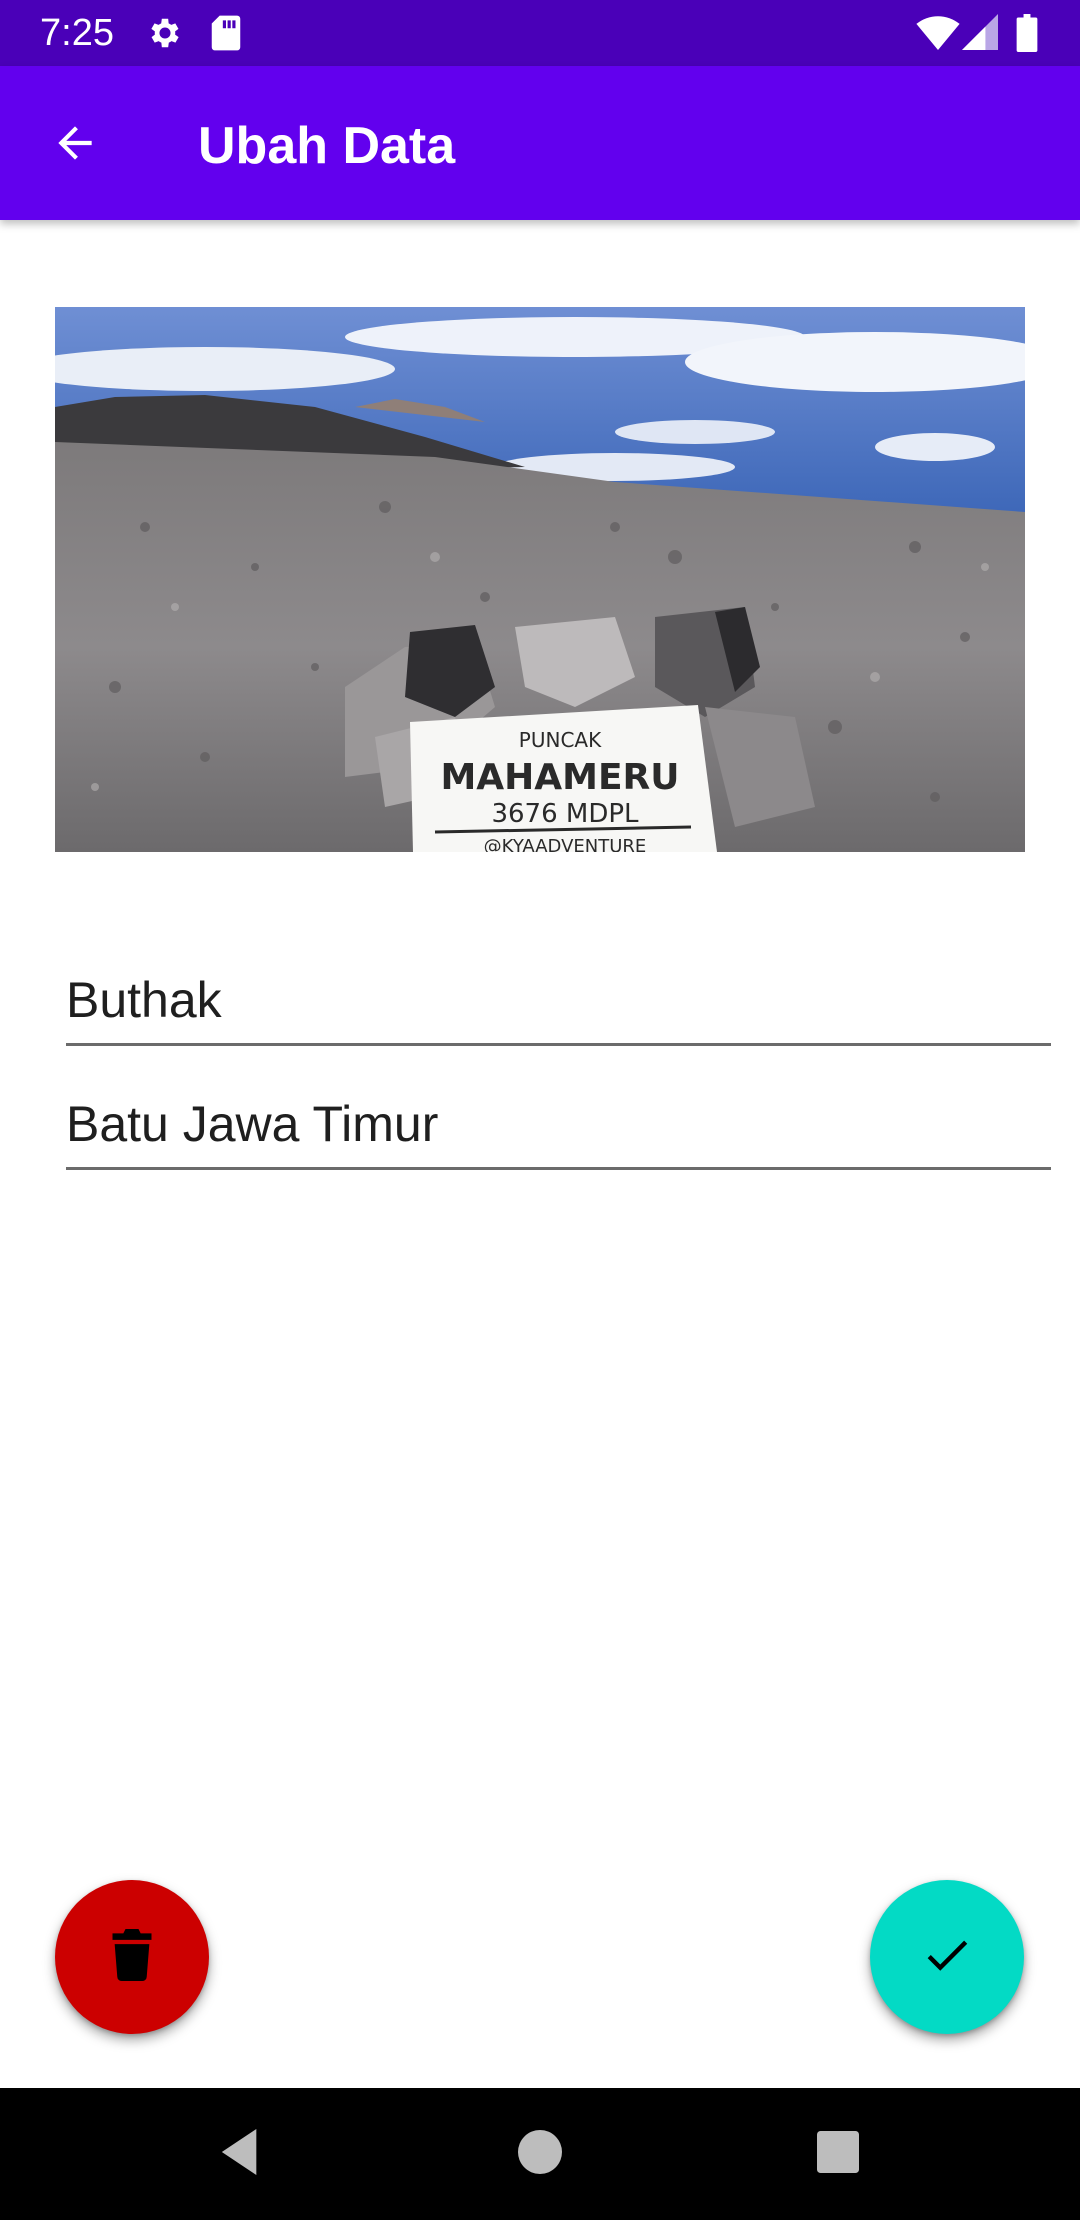  What do you see at coordinates (226, 35) in the screenshot?
I see `sd-card-icon` at bounding box center [226, 35].